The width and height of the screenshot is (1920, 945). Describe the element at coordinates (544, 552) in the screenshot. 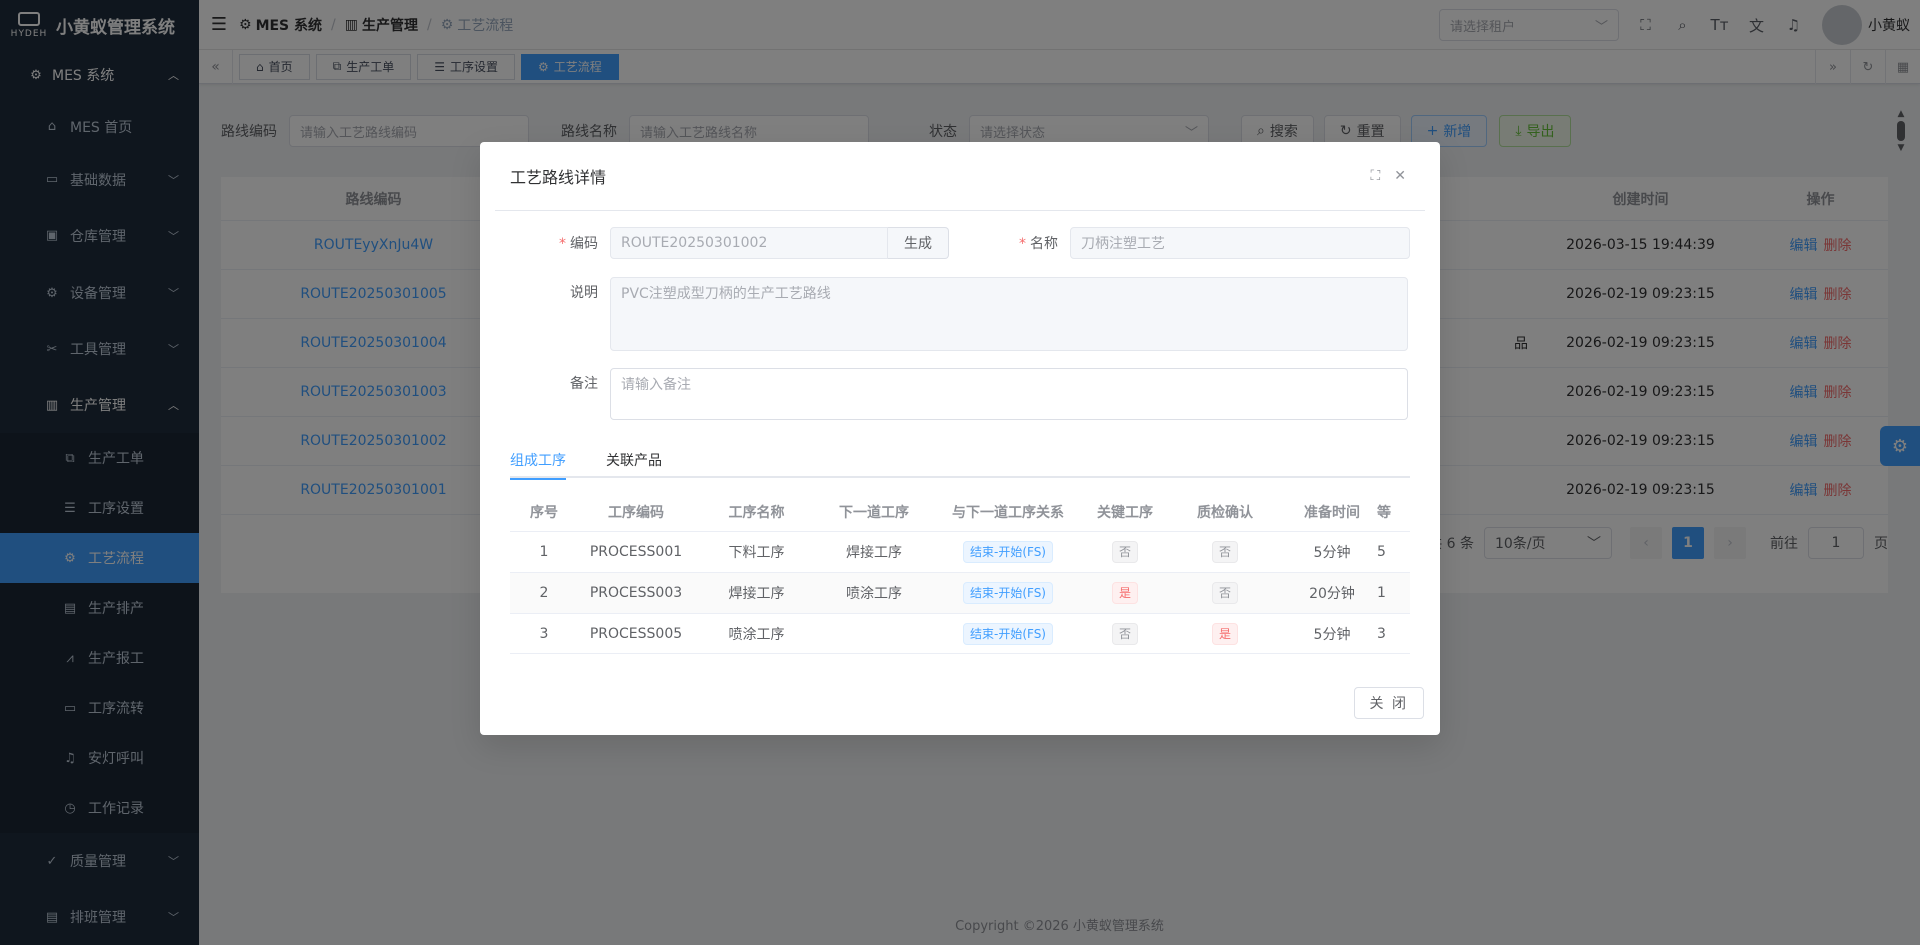

I see `seq-cell: 1` at that location.